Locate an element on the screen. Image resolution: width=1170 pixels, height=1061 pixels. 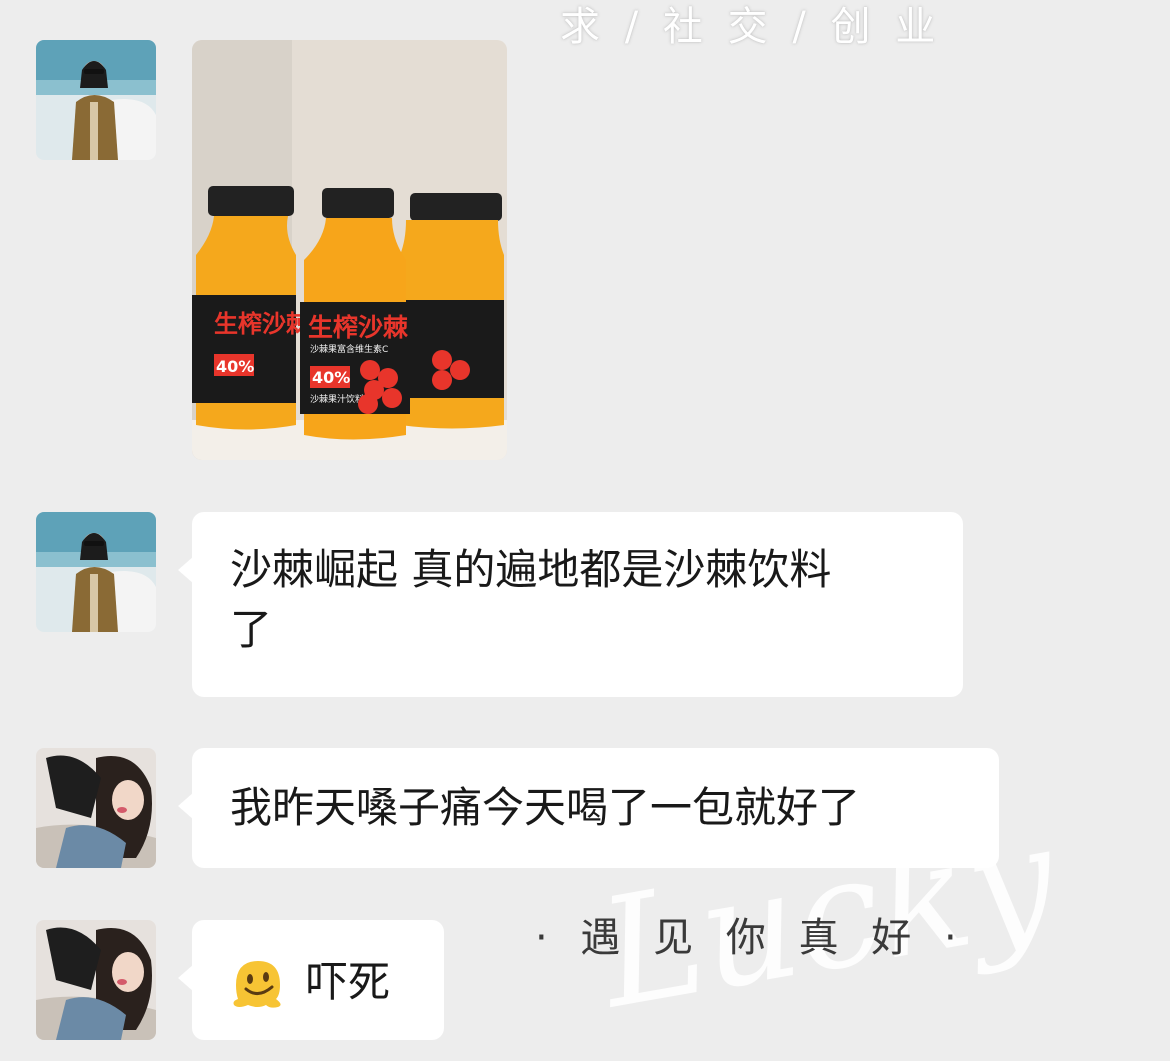
melting-face-icon is located at coordinates (258, 983).